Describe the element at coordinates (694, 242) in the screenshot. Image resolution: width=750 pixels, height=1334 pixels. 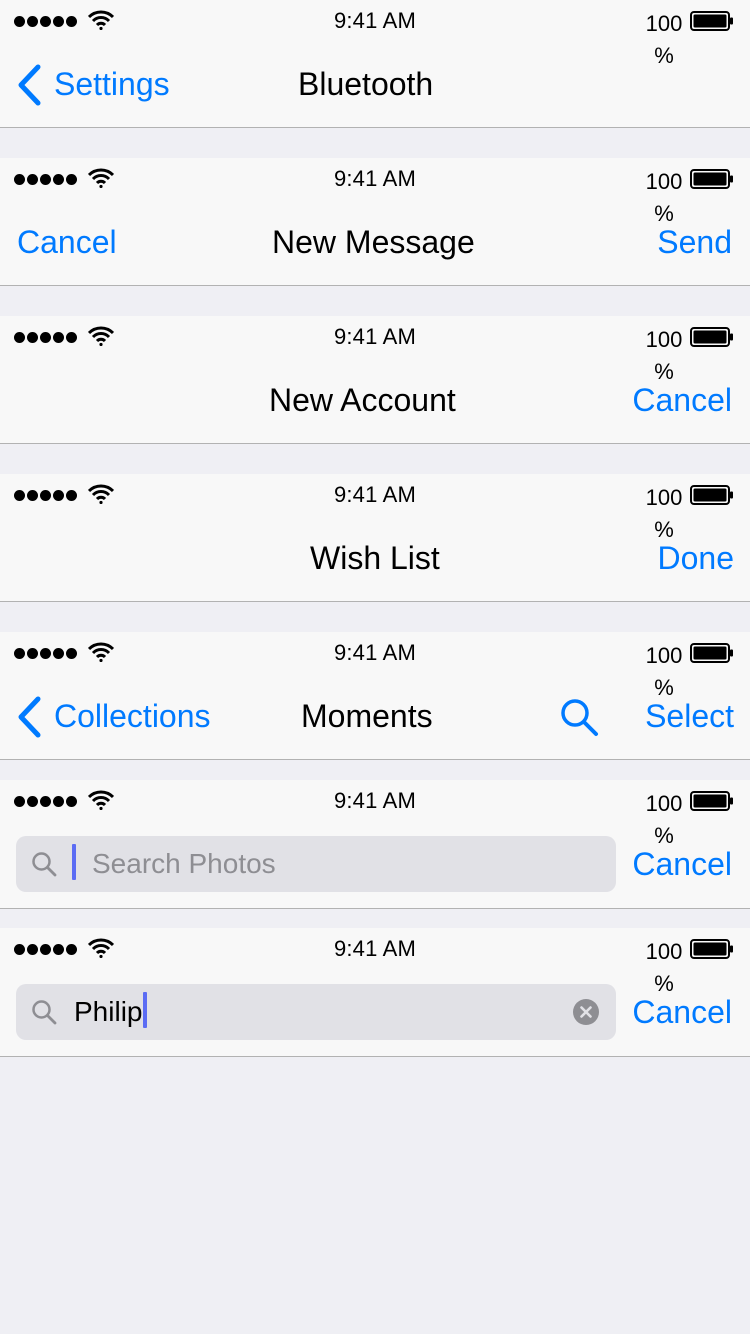
I see `send-button: Send` at that location.